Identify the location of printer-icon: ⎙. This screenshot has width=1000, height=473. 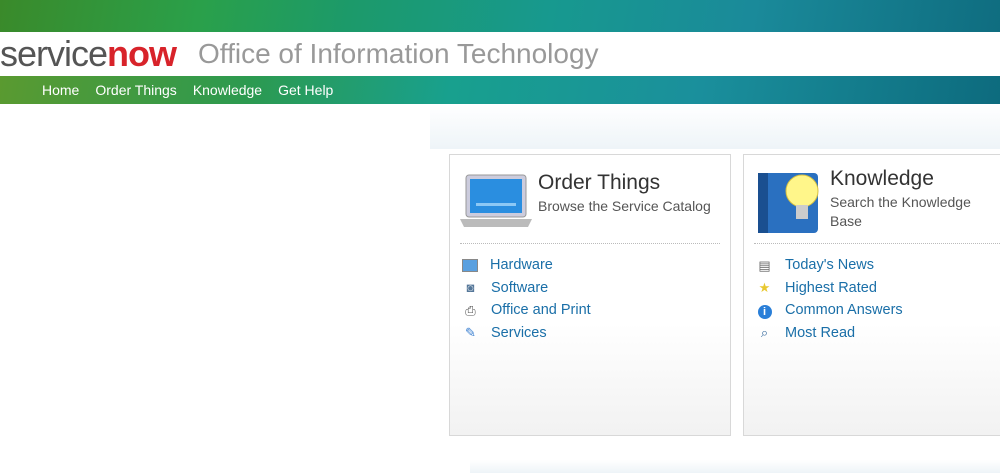
(470, 310).